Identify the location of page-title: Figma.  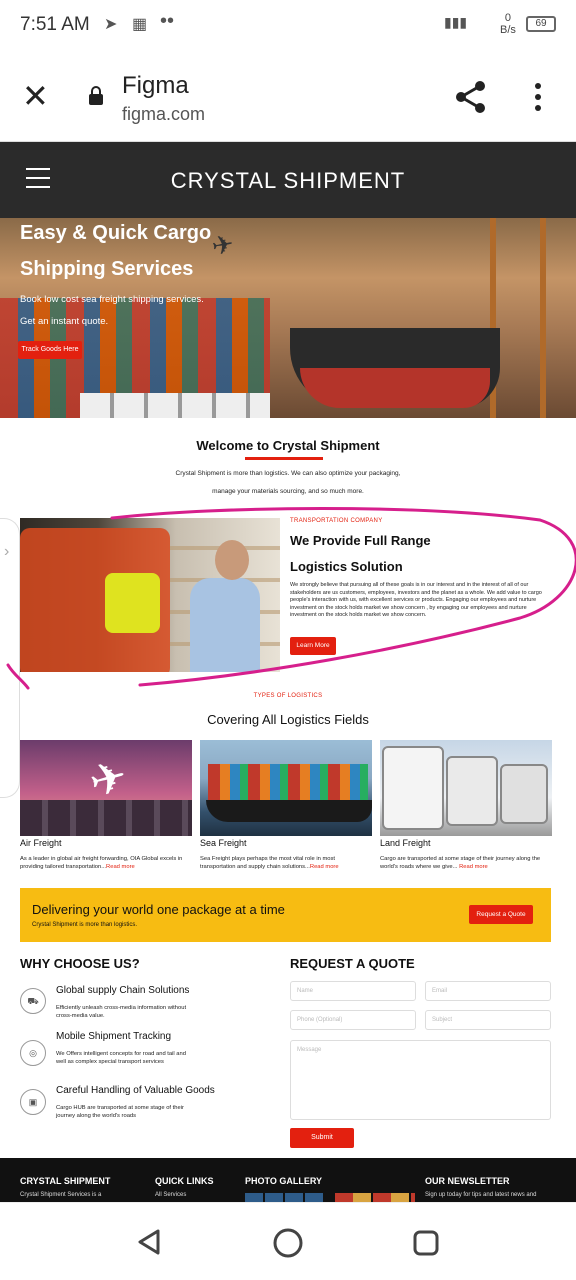
(155, 85).